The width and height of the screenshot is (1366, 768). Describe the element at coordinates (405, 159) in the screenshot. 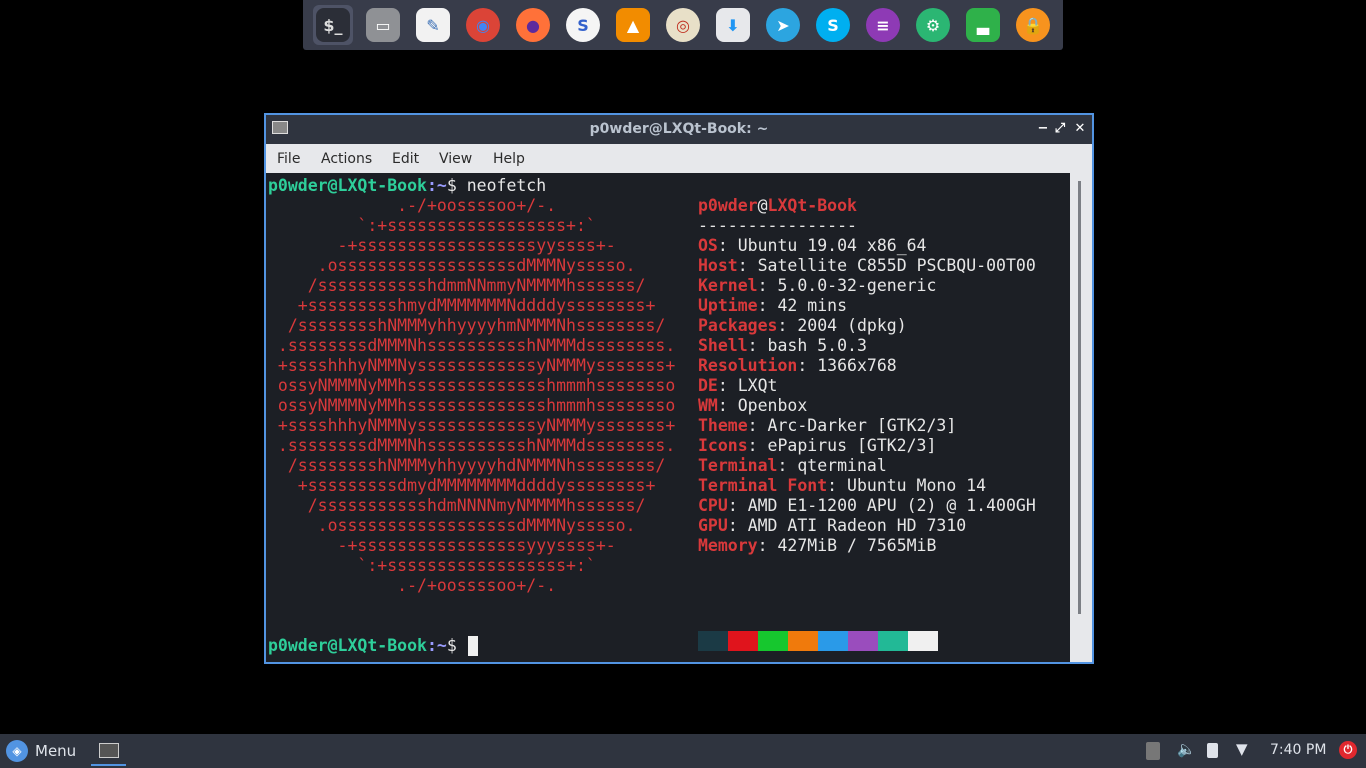

I see `menu-edit: Edit` at that location.